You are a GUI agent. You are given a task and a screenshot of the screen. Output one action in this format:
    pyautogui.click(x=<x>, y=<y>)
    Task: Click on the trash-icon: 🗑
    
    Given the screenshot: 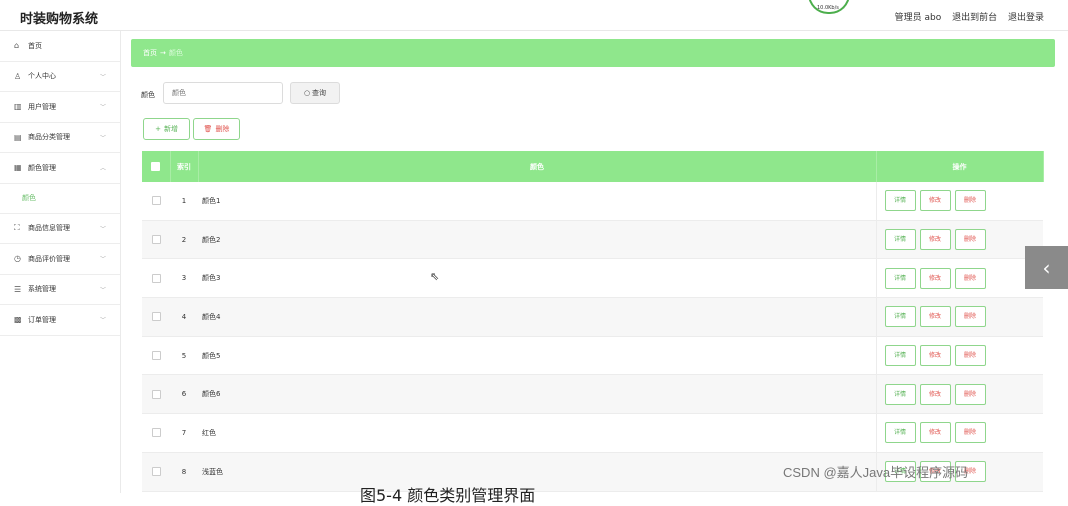 What is the action you would take?
    pyautogui.click(x=208, y=129)
    